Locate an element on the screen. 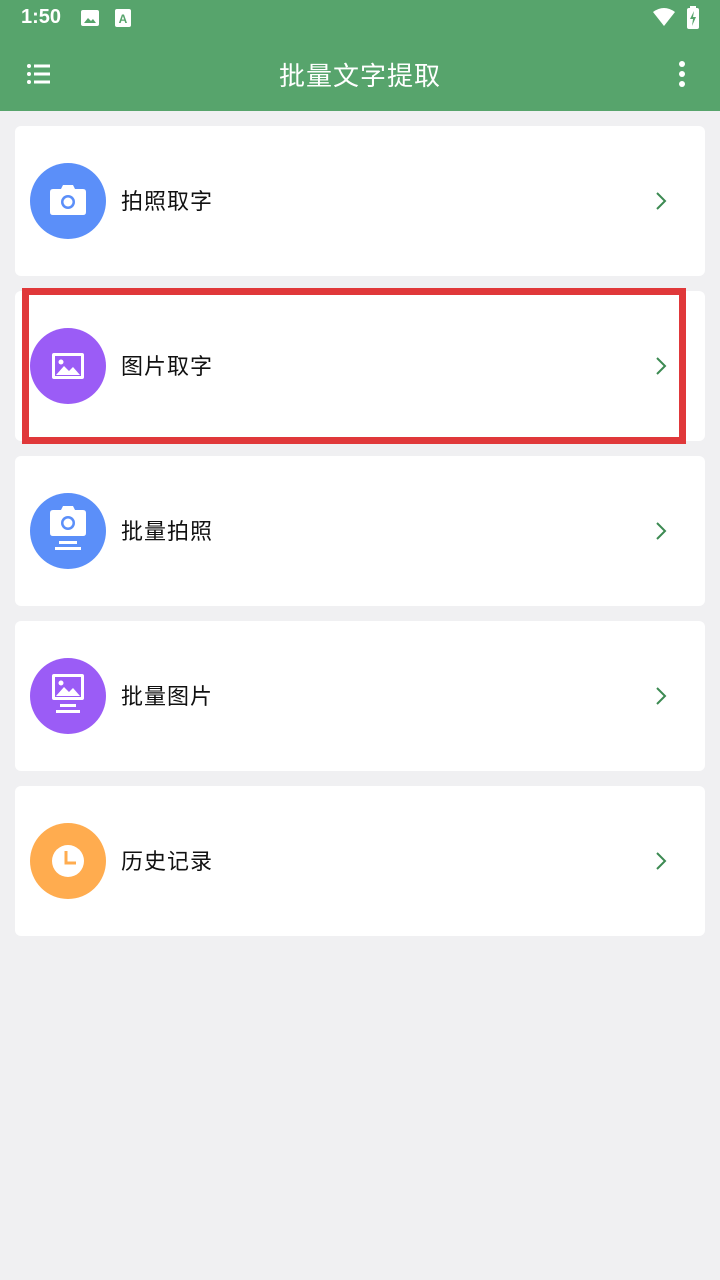 The width and height of the screenshot is (720, 1280). more-vert-icon is located at coordinates (682, 75).